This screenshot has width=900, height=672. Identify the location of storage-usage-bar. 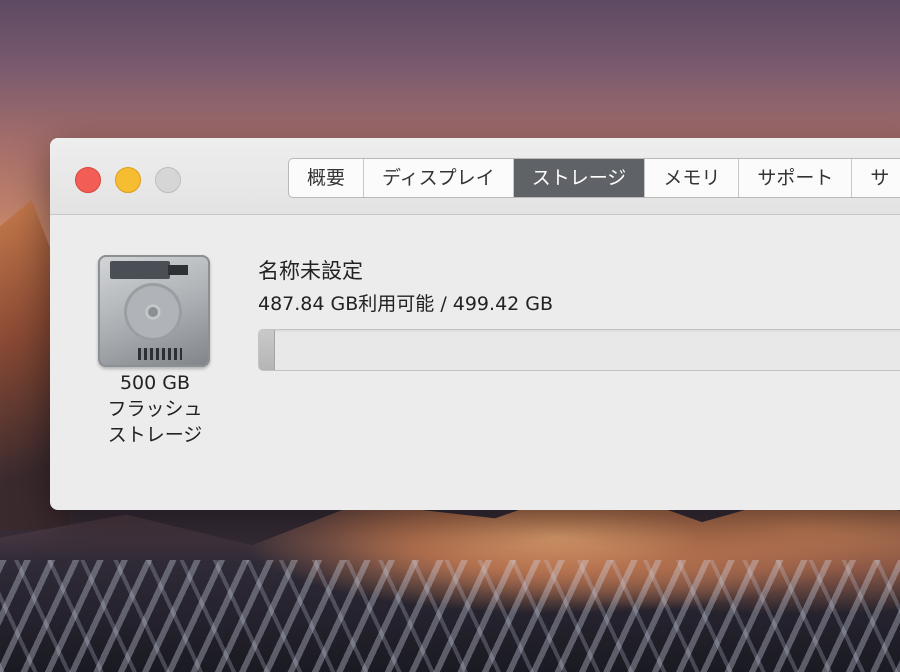
(579, 350).